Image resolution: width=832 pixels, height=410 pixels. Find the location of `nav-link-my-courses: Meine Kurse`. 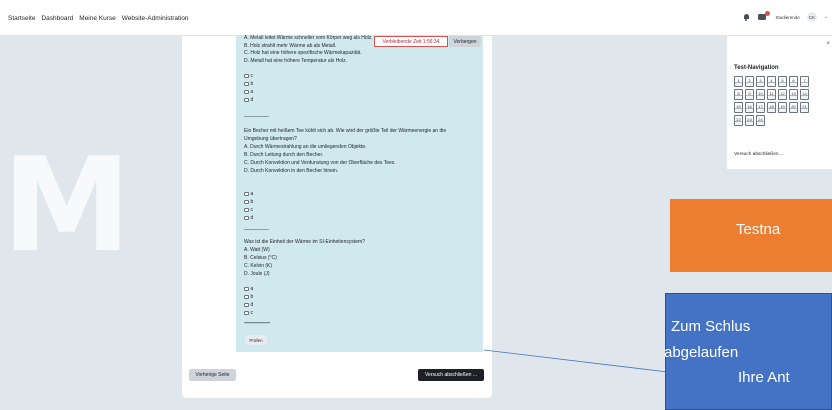

nav-link-my-courses: Meine Kurse is located at coordinates (97, 18).